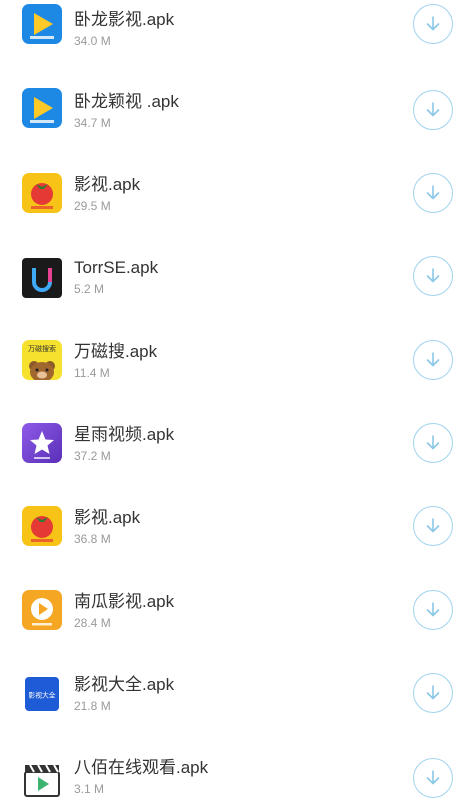 Image resolution: width=476 pixels, height=800 pixels. Describe the element at coordinates (92, 623) in the screenshot. I see `file-size: 28.4 M` at that location.